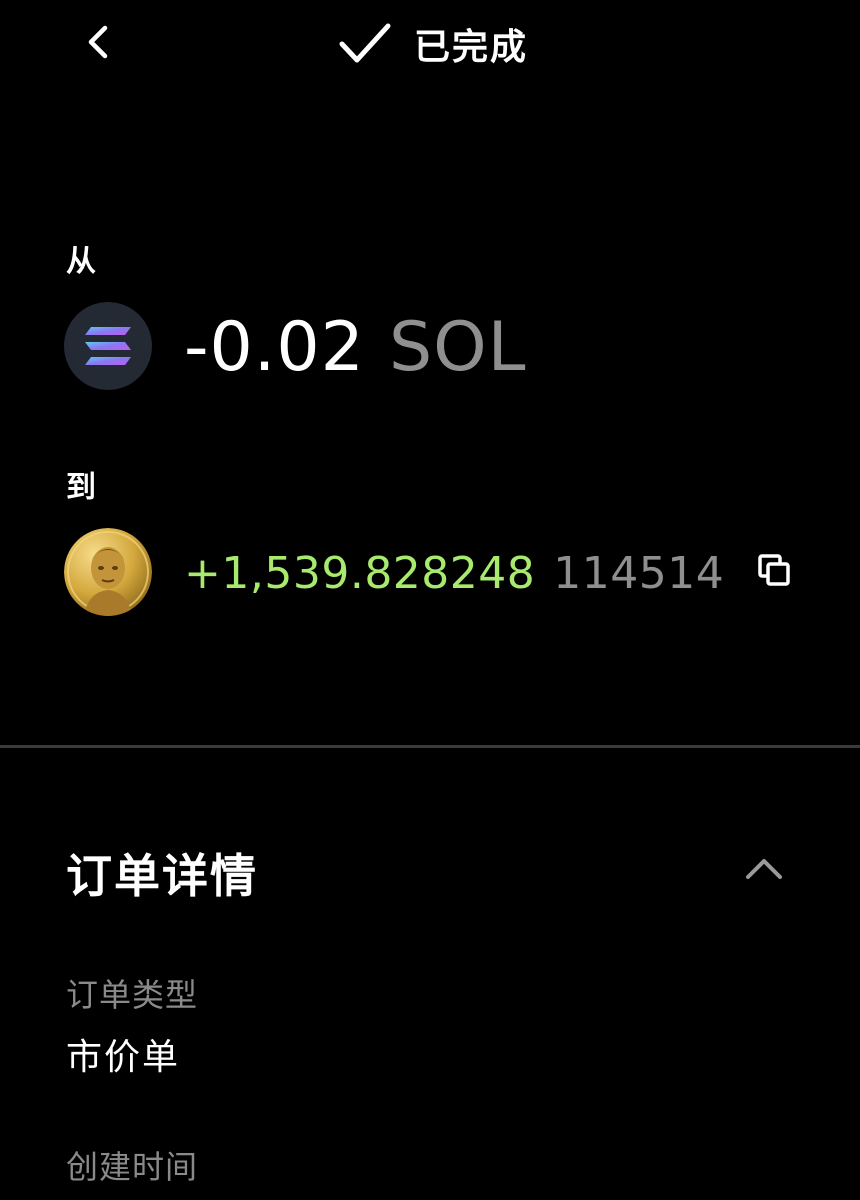 The width and height of the screenshot is (860, 1200). I want to click on chevron-up-icon, so click(764, 869).